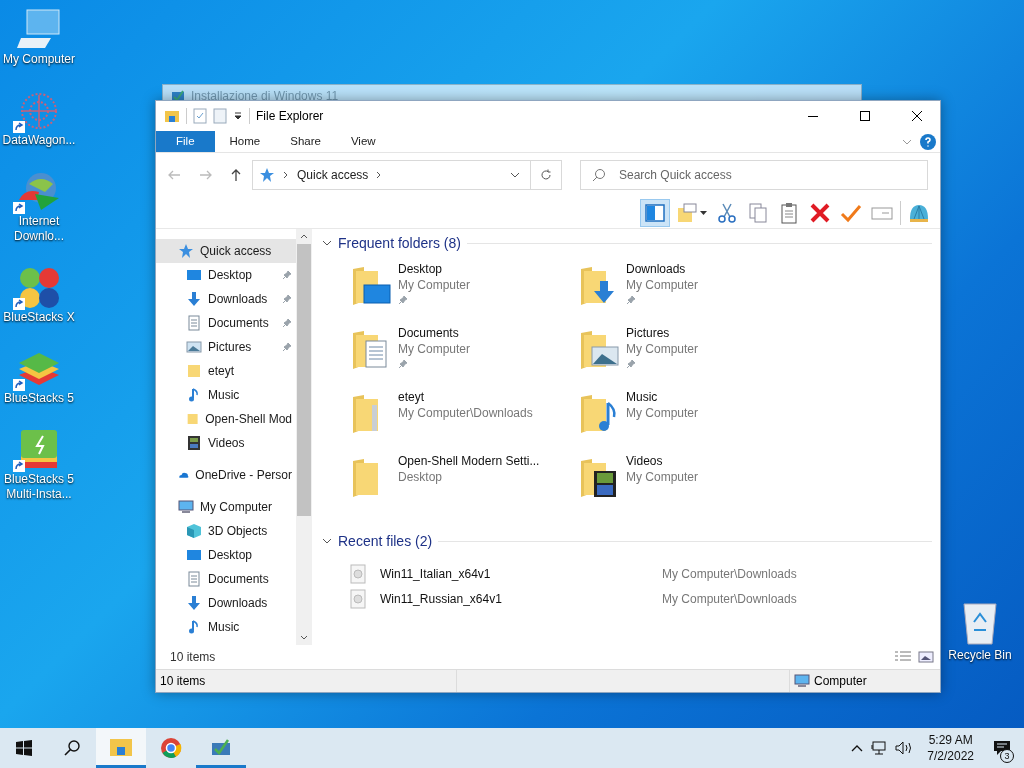  What do you see at coordinates (399, 243) in the screenshot?
I see `section-heading: Frequent folders (8)` at bounding box center [399, 243].